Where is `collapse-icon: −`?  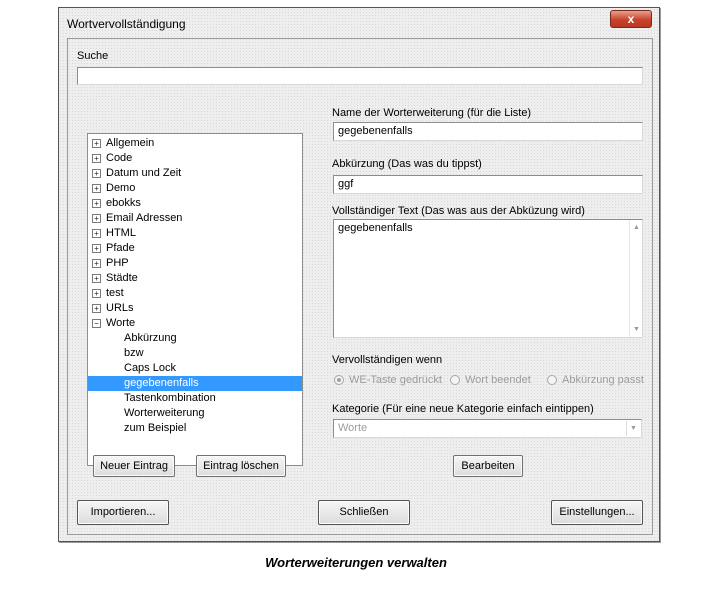
collapse-icon: − is located at coordinates (96, 323).